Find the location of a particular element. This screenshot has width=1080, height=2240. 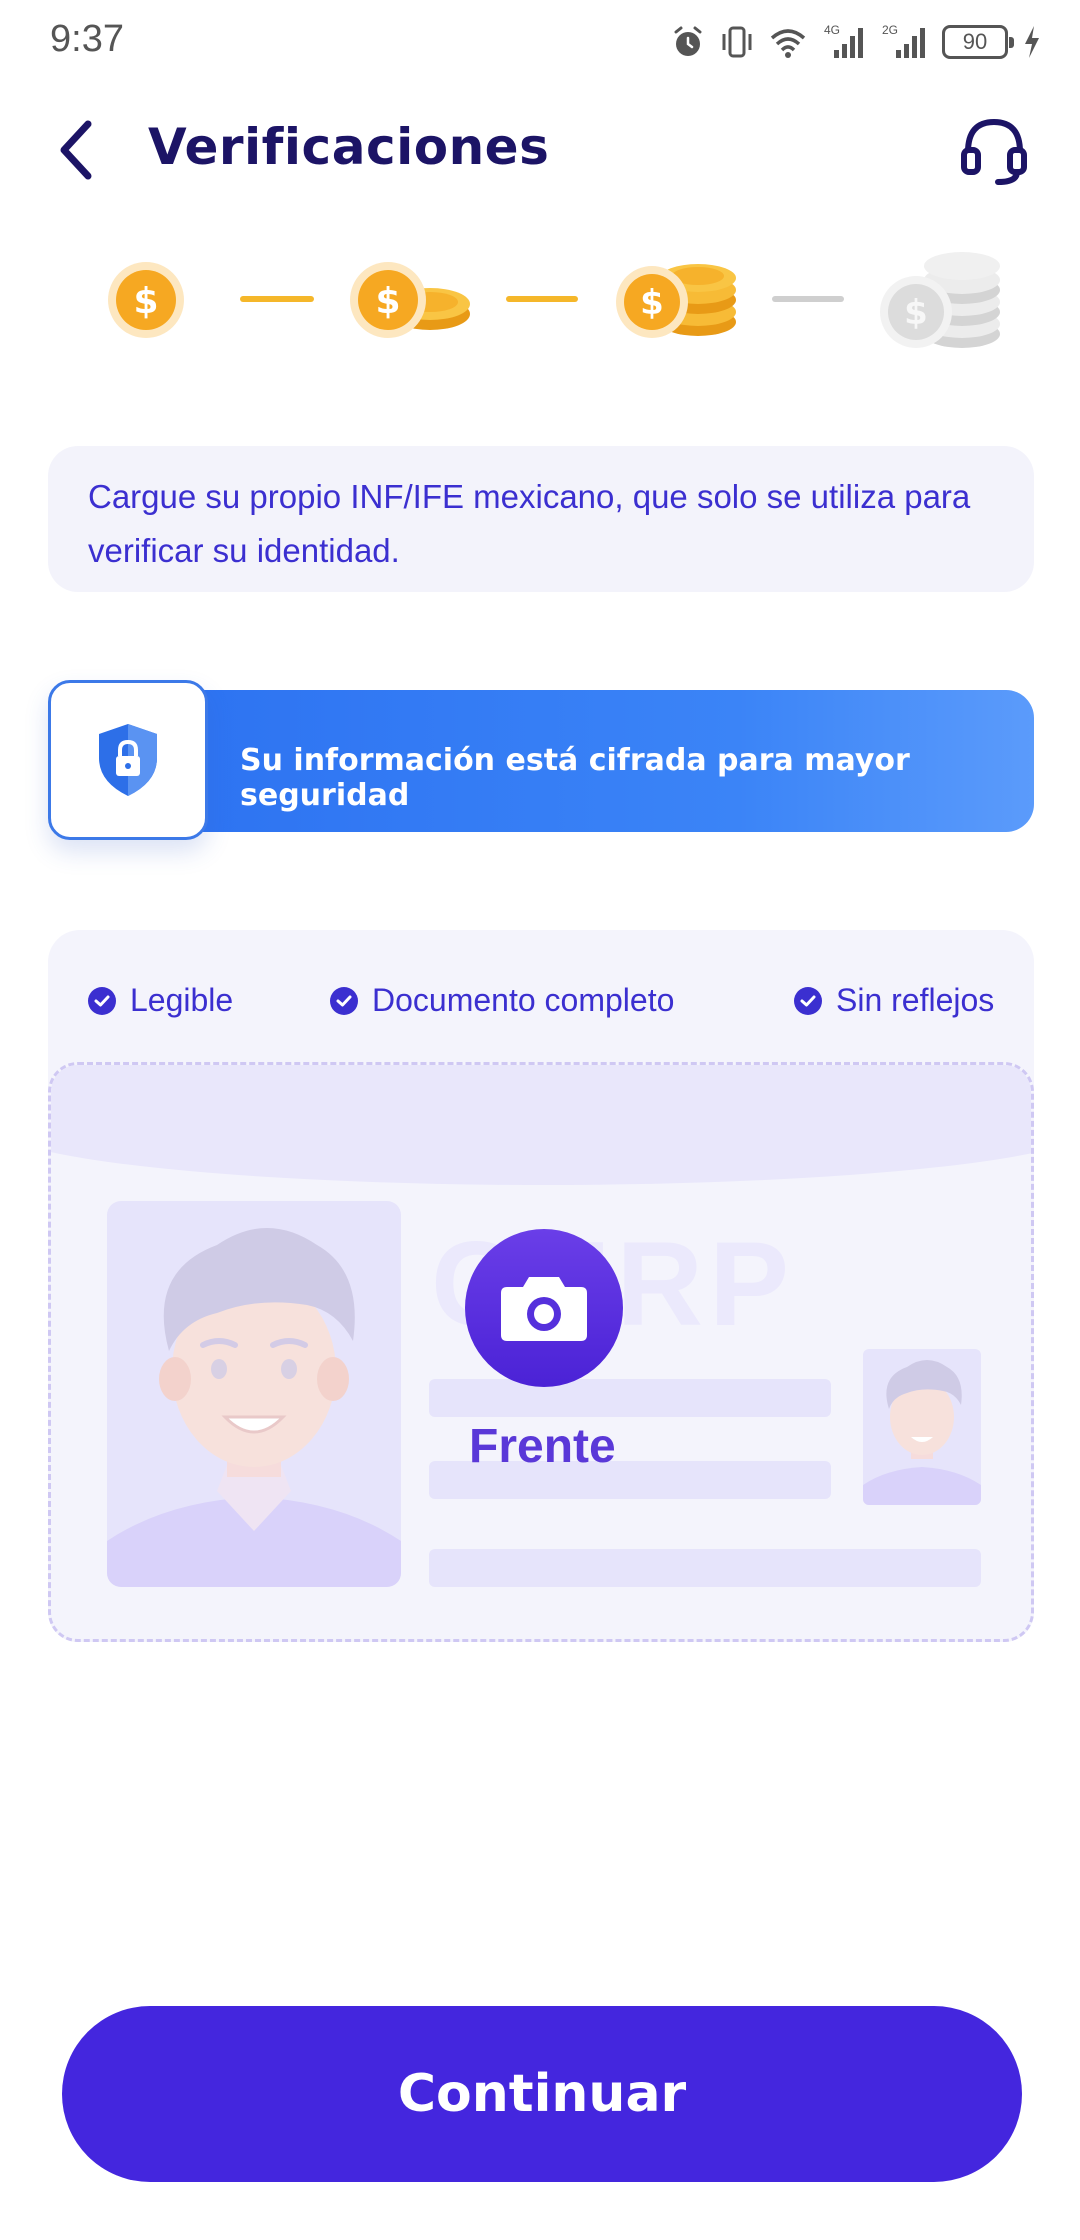

status-icons: 4G 2G 90 is located at coordinates (856, 42).